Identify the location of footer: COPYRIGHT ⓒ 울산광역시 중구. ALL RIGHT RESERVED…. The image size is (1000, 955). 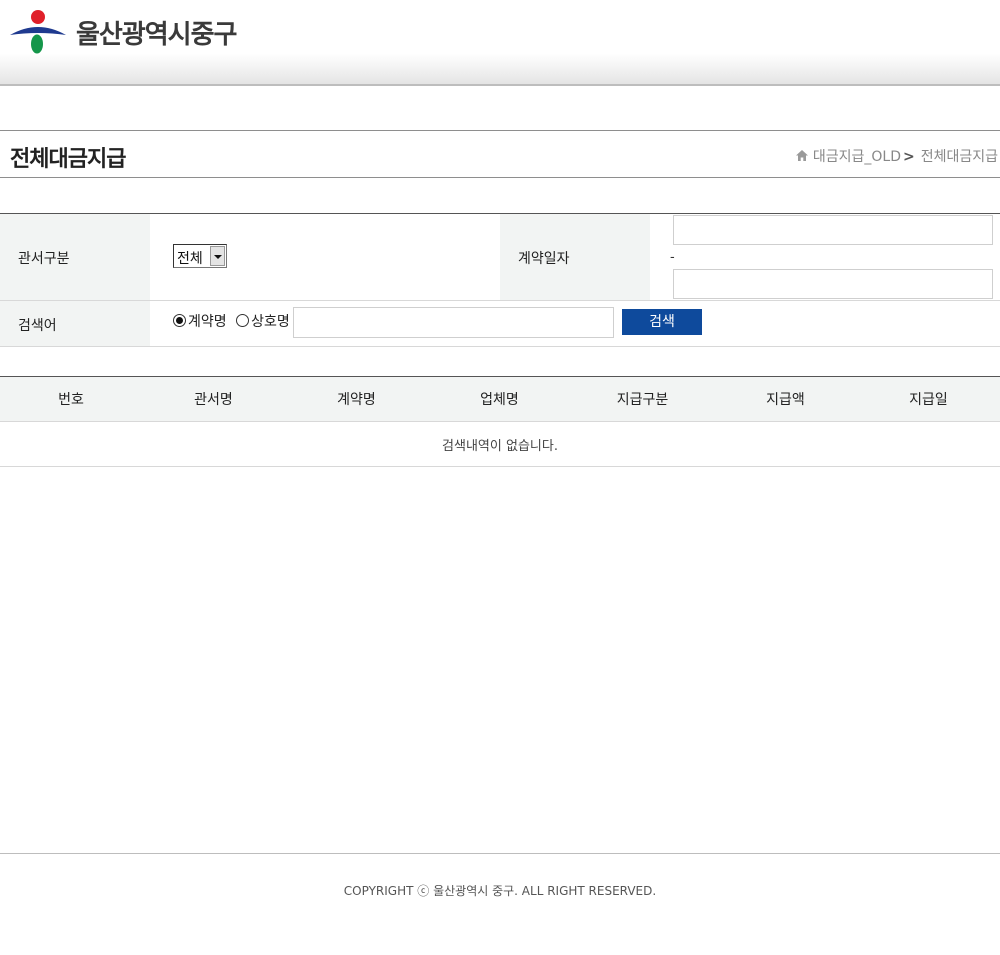
(500, 904).